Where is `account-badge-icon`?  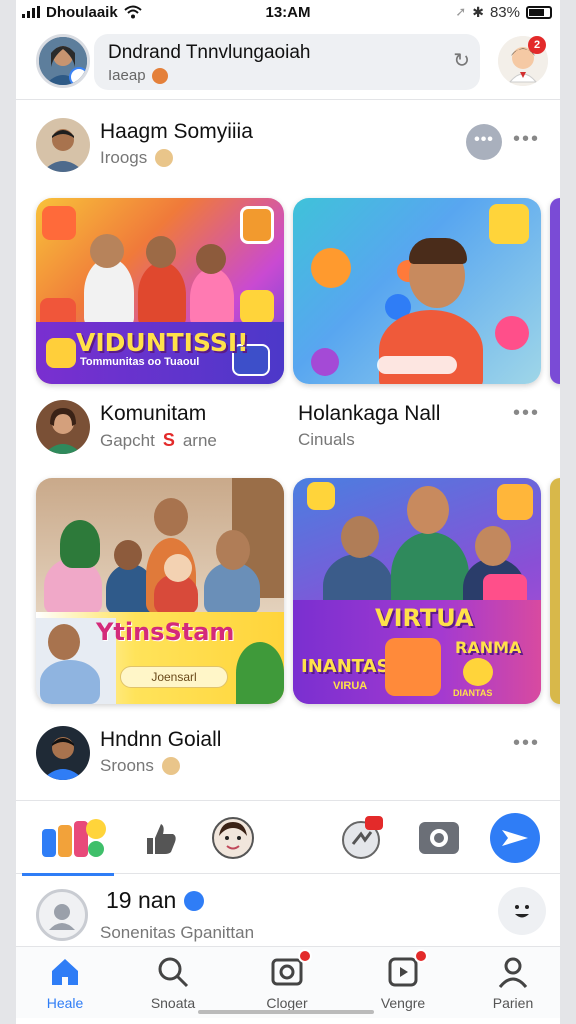 account-badge-icon is located at coordinates (78, 76).